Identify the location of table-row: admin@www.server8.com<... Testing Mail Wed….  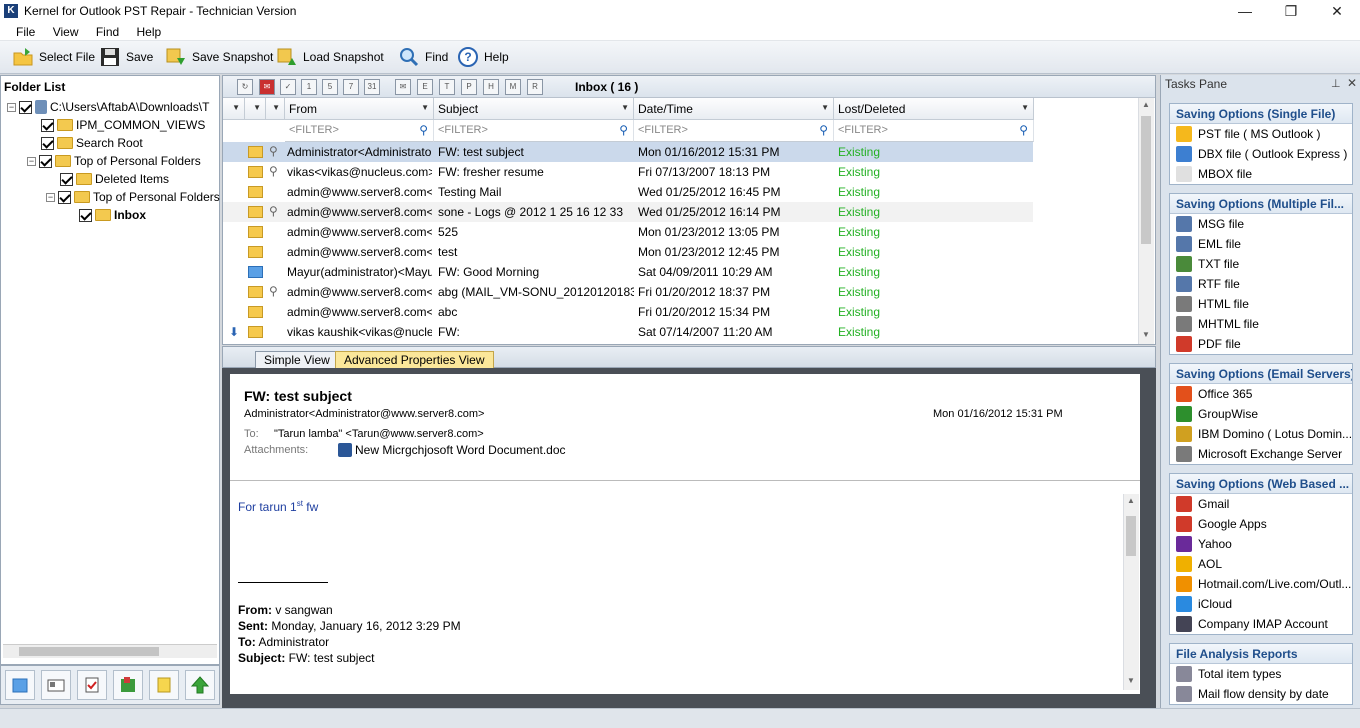
(628, 192).